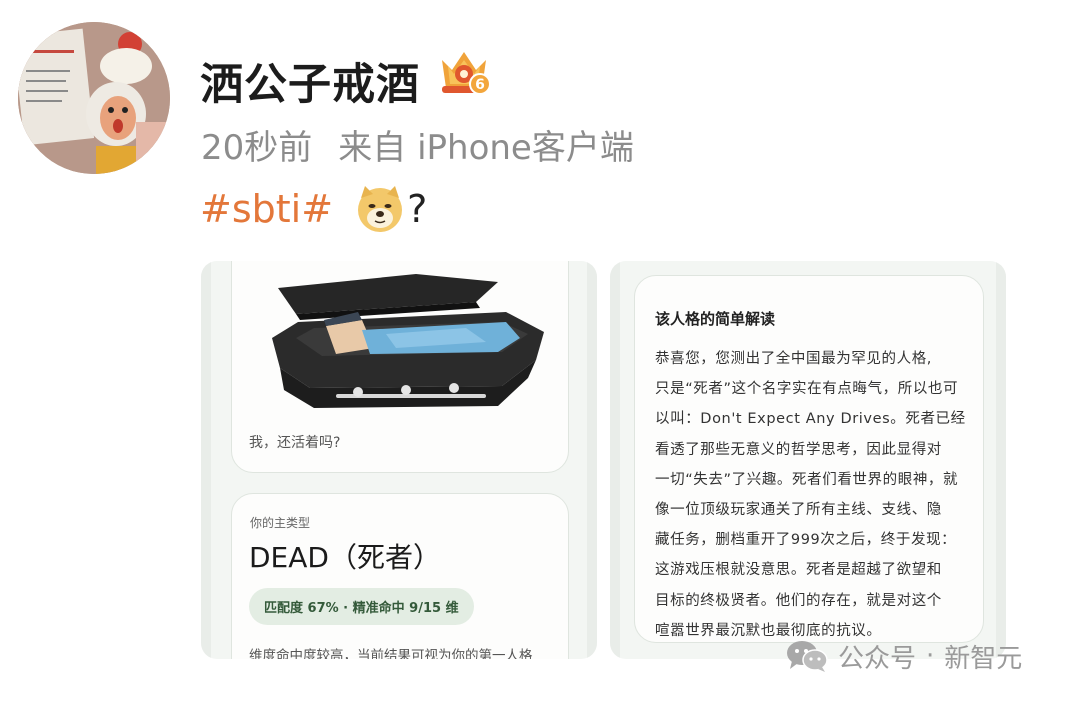  I want to click on post-text: #sbti# ?, so click(313, 209).